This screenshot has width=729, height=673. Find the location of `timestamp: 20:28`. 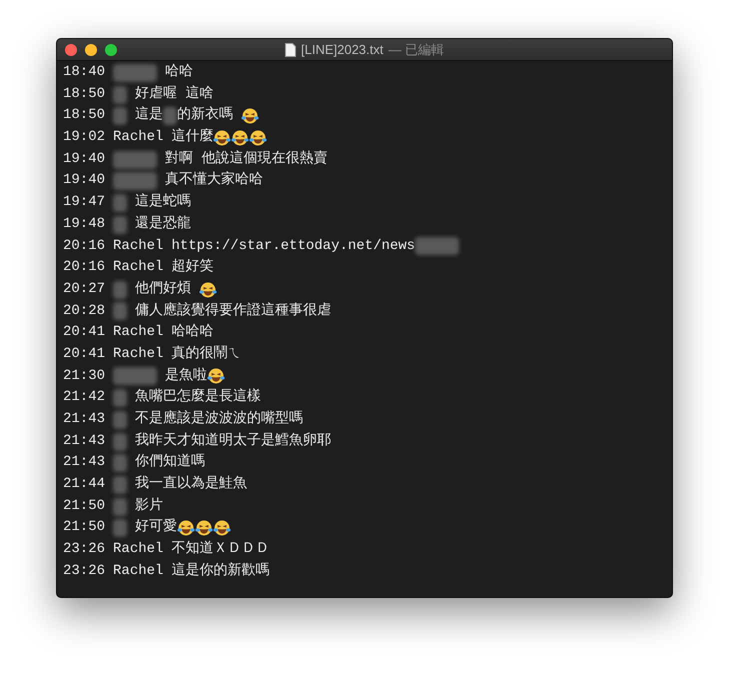

timestamp: 20:28 is located at coordinates (84, 311).